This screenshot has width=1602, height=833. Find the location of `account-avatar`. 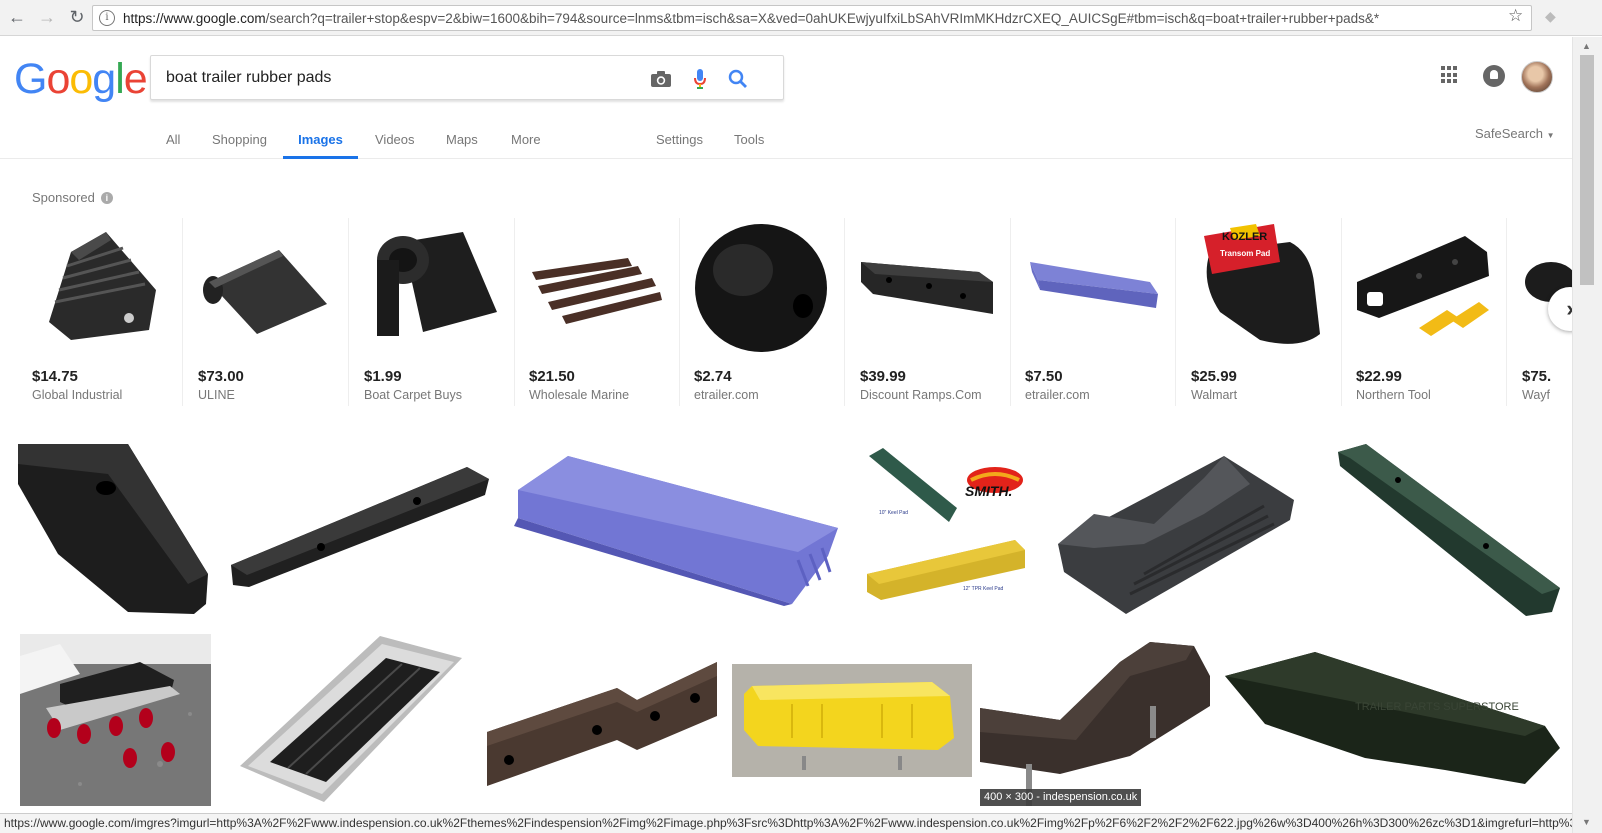

account-avatar is located at coordinates (1537, 77).